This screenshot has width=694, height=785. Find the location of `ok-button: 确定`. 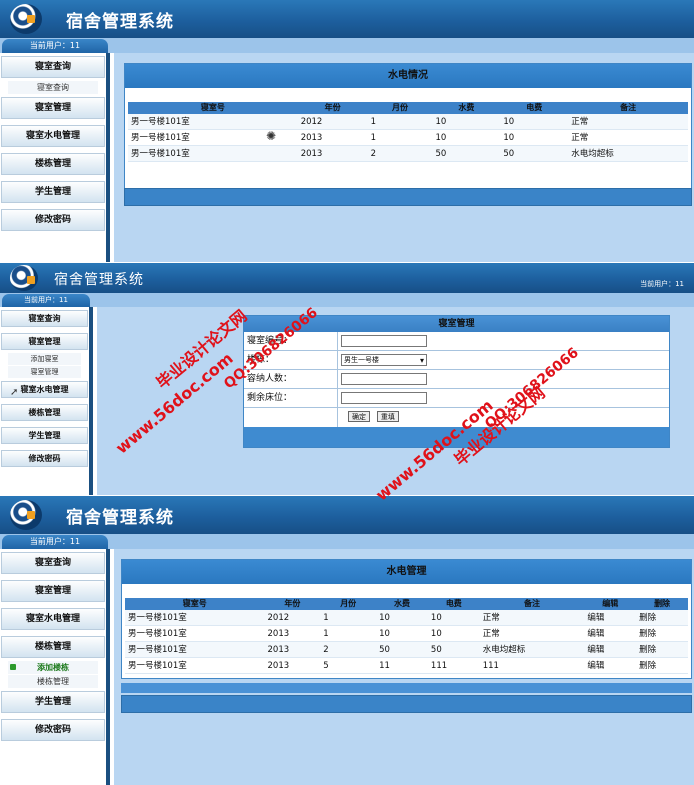

ok-button: 确定 is located at coordinates (359, 416).